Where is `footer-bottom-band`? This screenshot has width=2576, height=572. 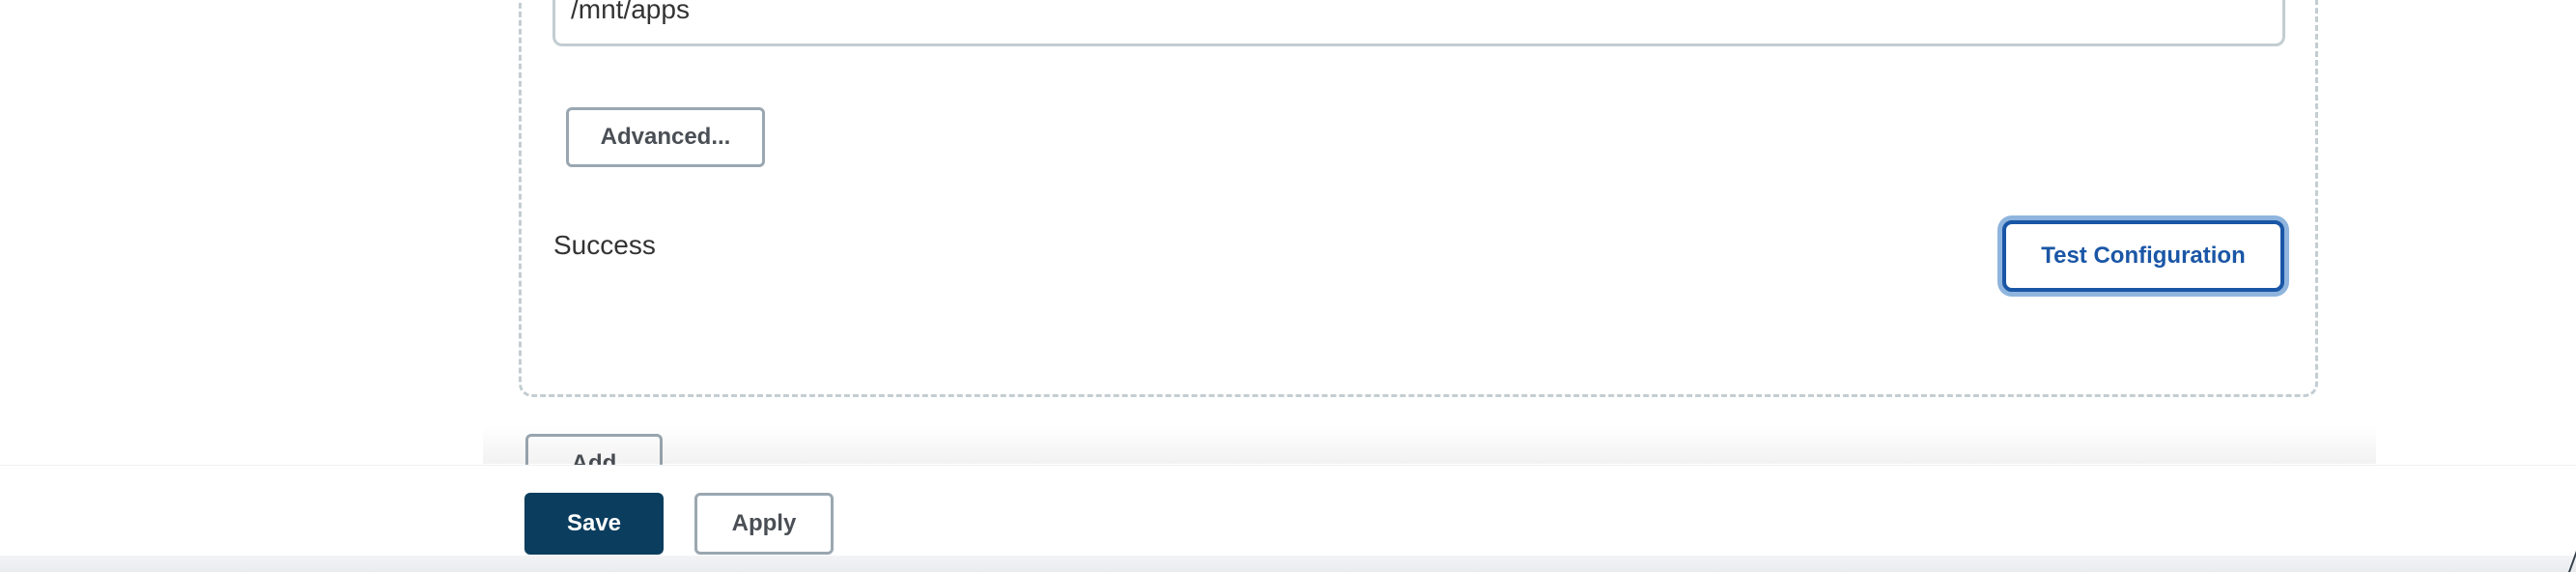
footer-bottom-band is located at coordinates (1288, 564).